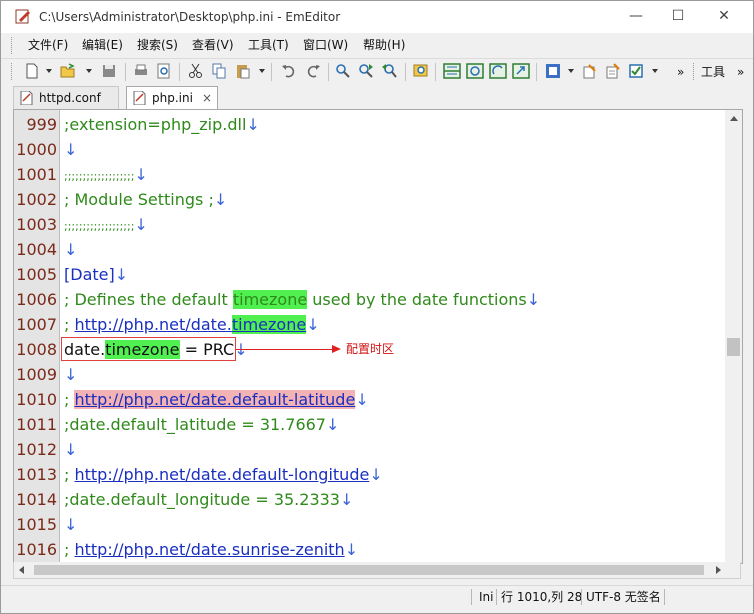  What do you see at coordinates (172, 98) in the screenshot?
I see `tab-php-ini: php.ini ×` at bounding box center [172, 98].